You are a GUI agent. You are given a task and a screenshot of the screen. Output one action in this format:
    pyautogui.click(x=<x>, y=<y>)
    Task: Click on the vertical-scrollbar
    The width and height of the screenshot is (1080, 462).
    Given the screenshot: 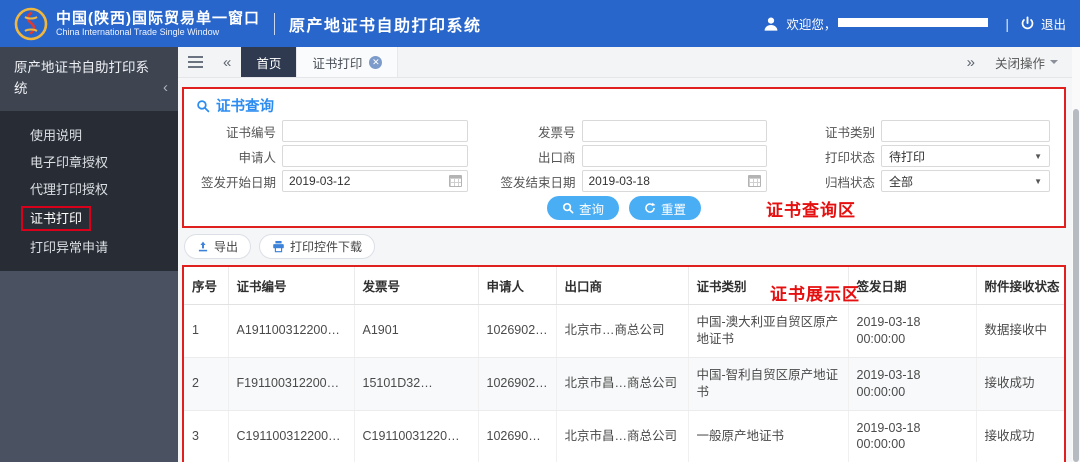 What is the action you would take?
    pyautogui.click(x=1076, y=254)
    